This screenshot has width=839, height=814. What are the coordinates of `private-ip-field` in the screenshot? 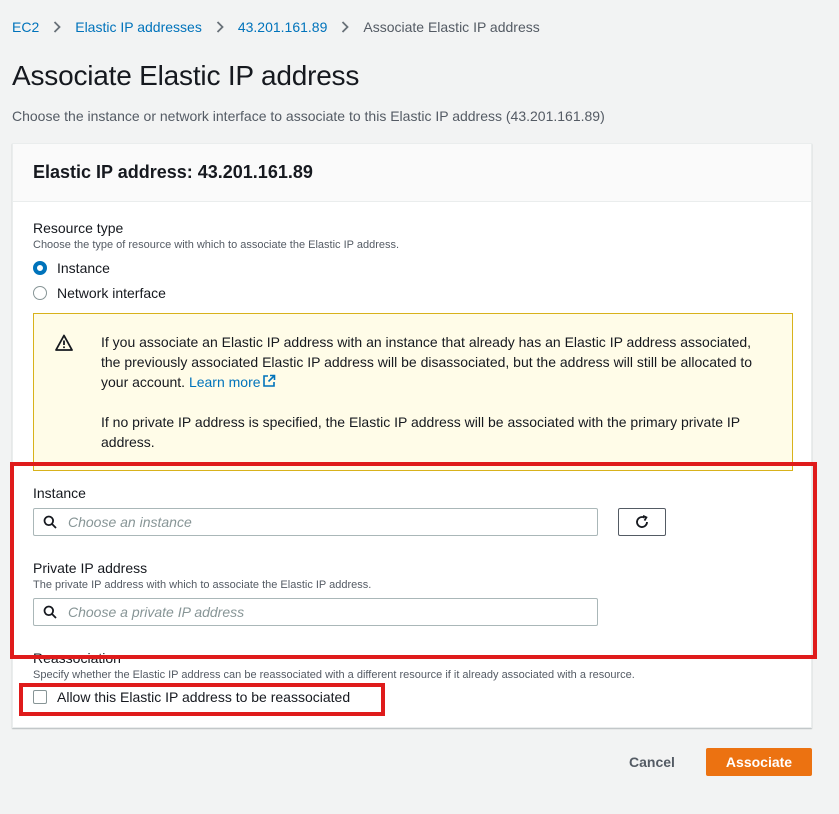 It's located at (315, 612).